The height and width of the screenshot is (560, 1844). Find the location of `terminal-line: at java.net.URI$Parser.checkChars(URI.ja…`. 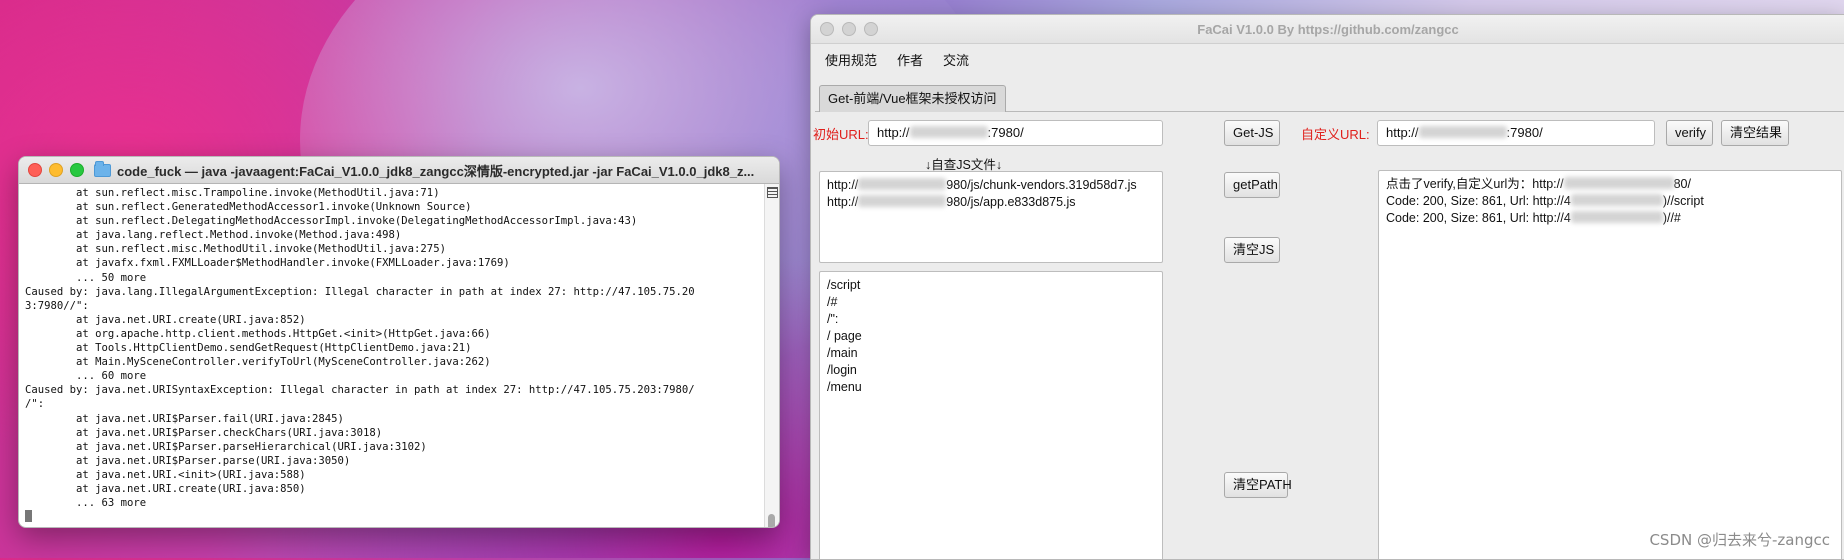

terminal-line: at java.net.URI$Parser.checkChars(URI.ja… is located at coordinates (204, 432).